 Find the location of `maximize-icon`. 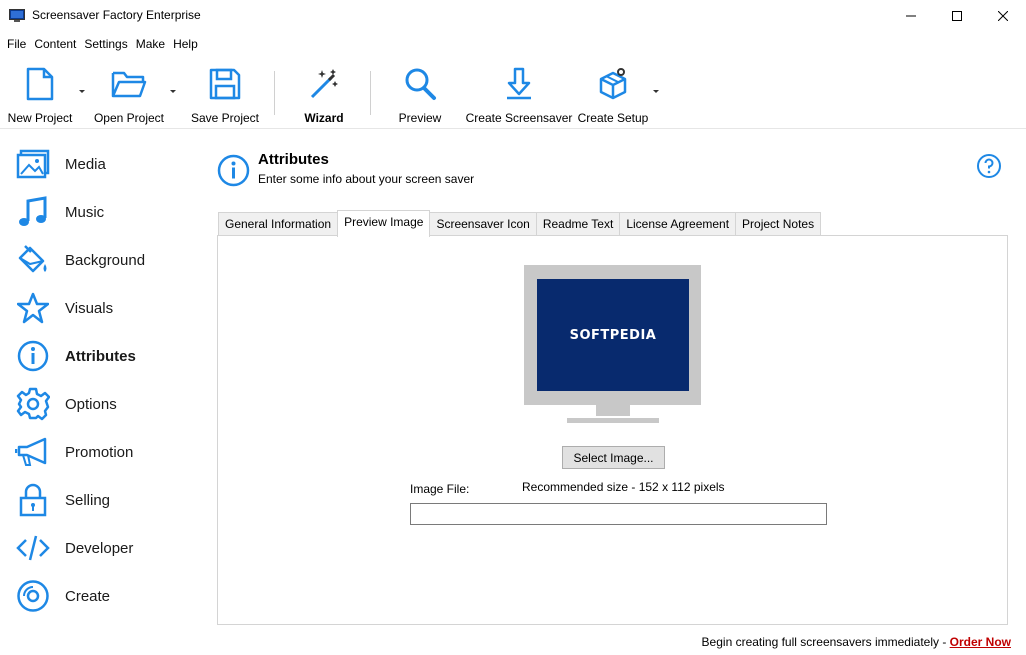

maximize-icon is located at coordinates (957, 16).